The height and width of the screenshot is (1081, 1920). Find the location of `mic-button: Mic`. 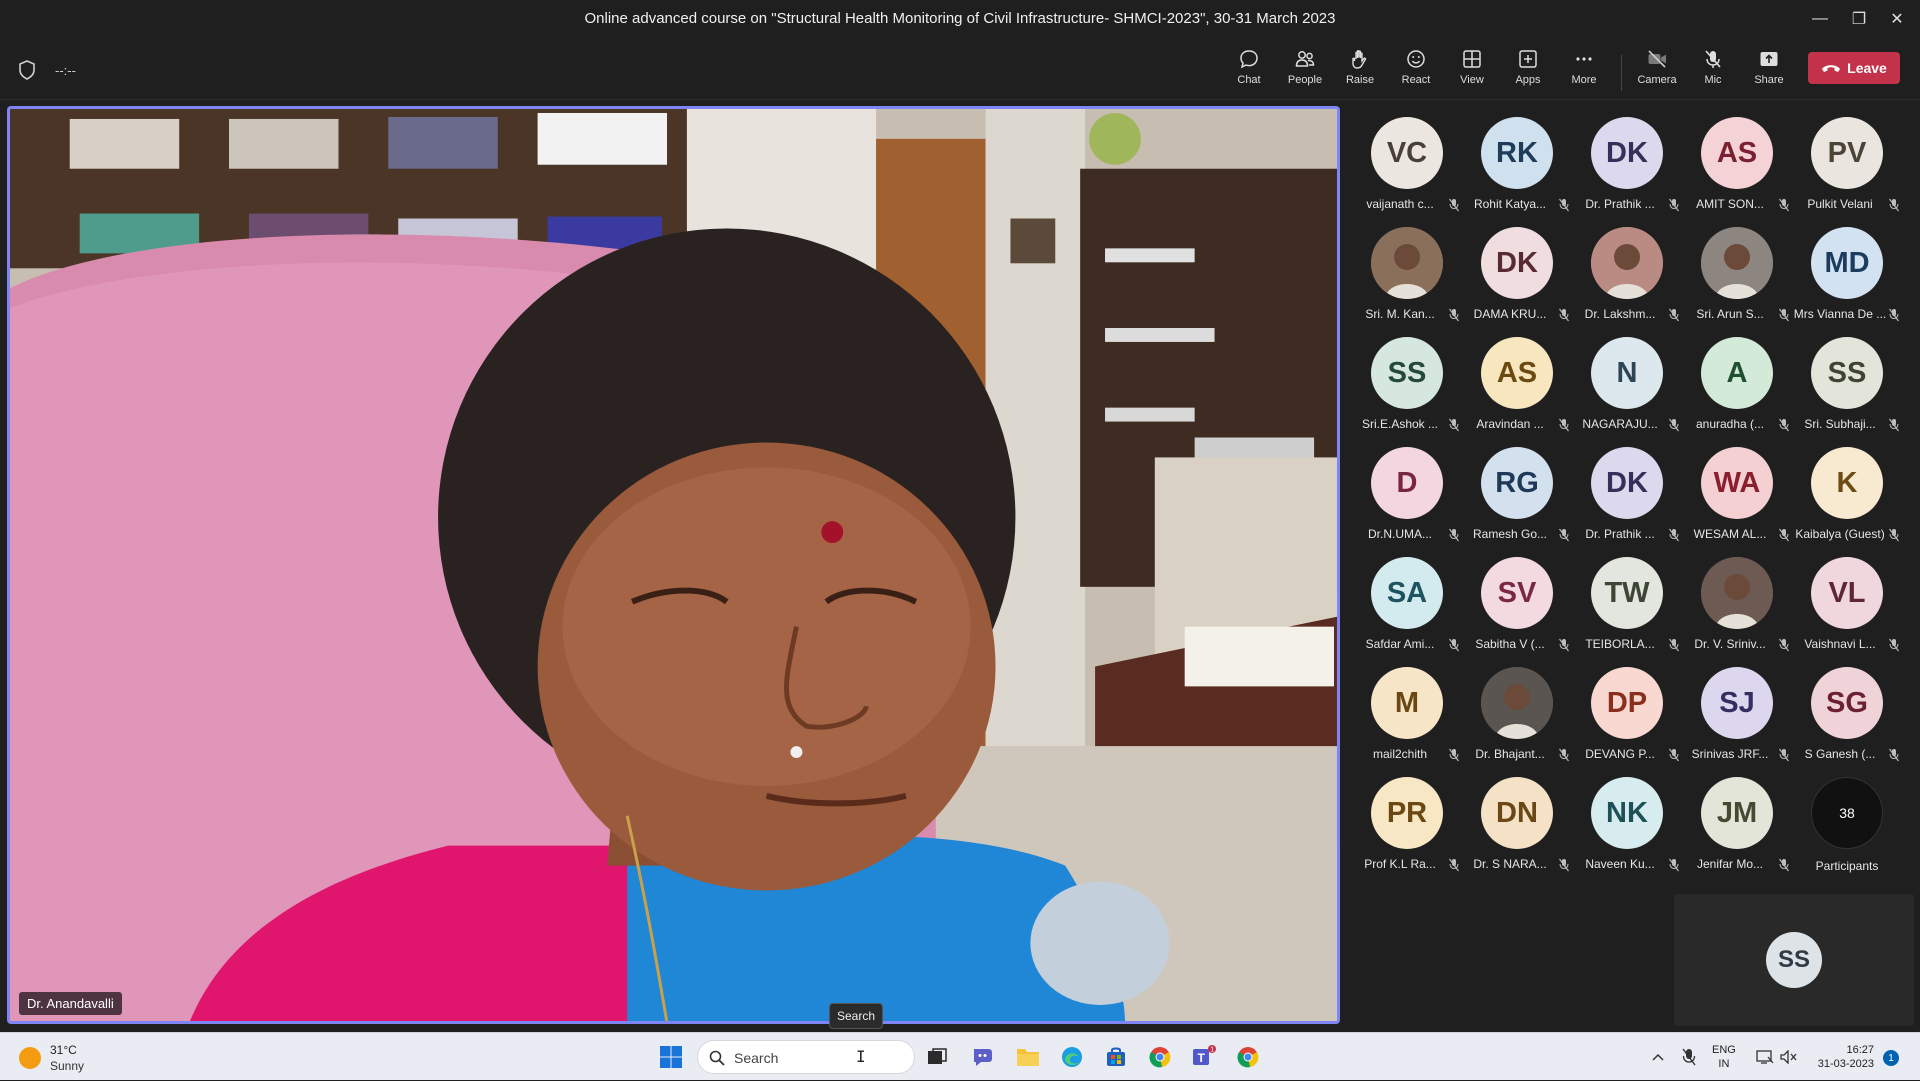

mic-button: Mic is located at coordinates (1713, 71).